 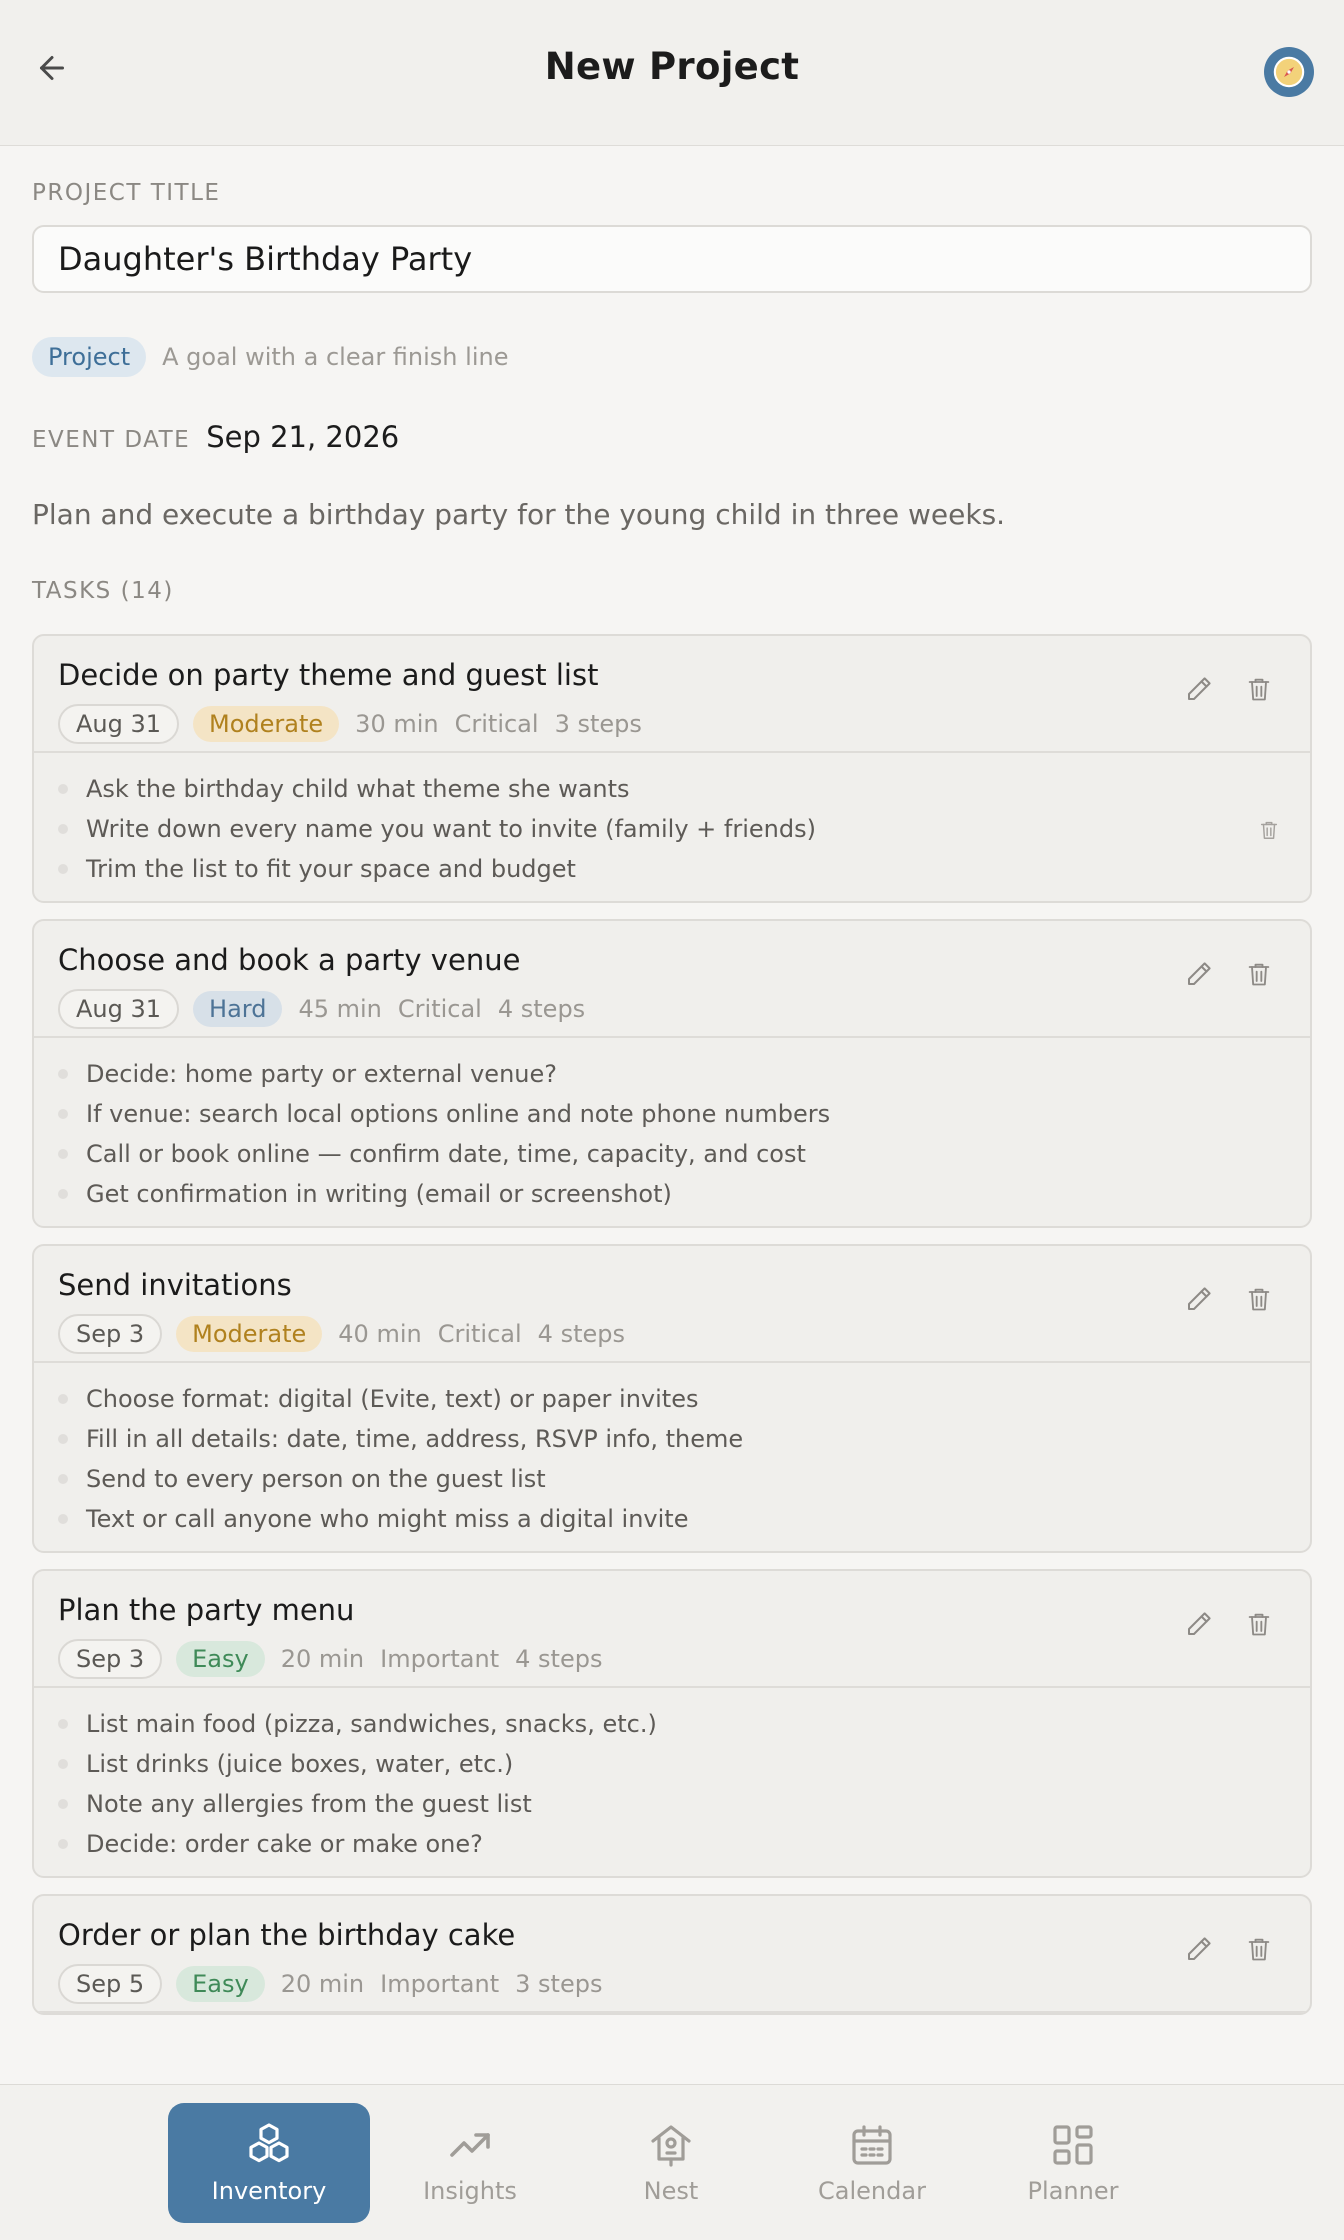 What do you see at coordinates (322, 1659) in the screenshot?
I see `task-duration: 20 min` at bounding box center [322, 1659].